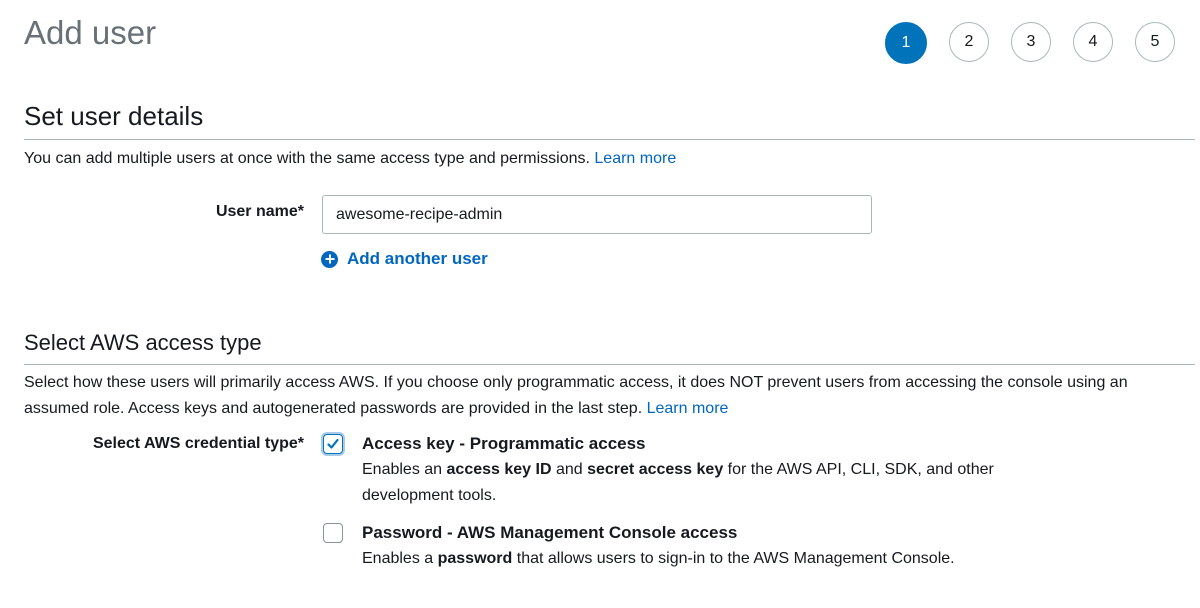 Image resolution: width=1200 pixels, height=608 pixels. Describe the element at coordinates (1155, 42) in the screenshot. I see `step-5: 5` at that location.